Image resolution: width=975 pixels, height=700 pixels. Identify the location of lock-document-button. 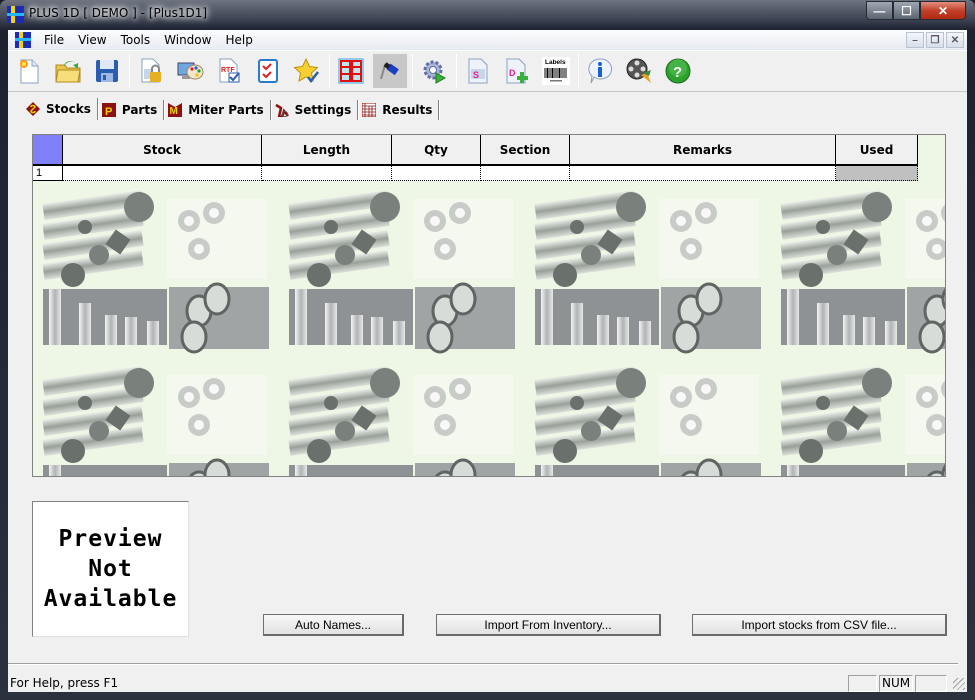
(151, 71).